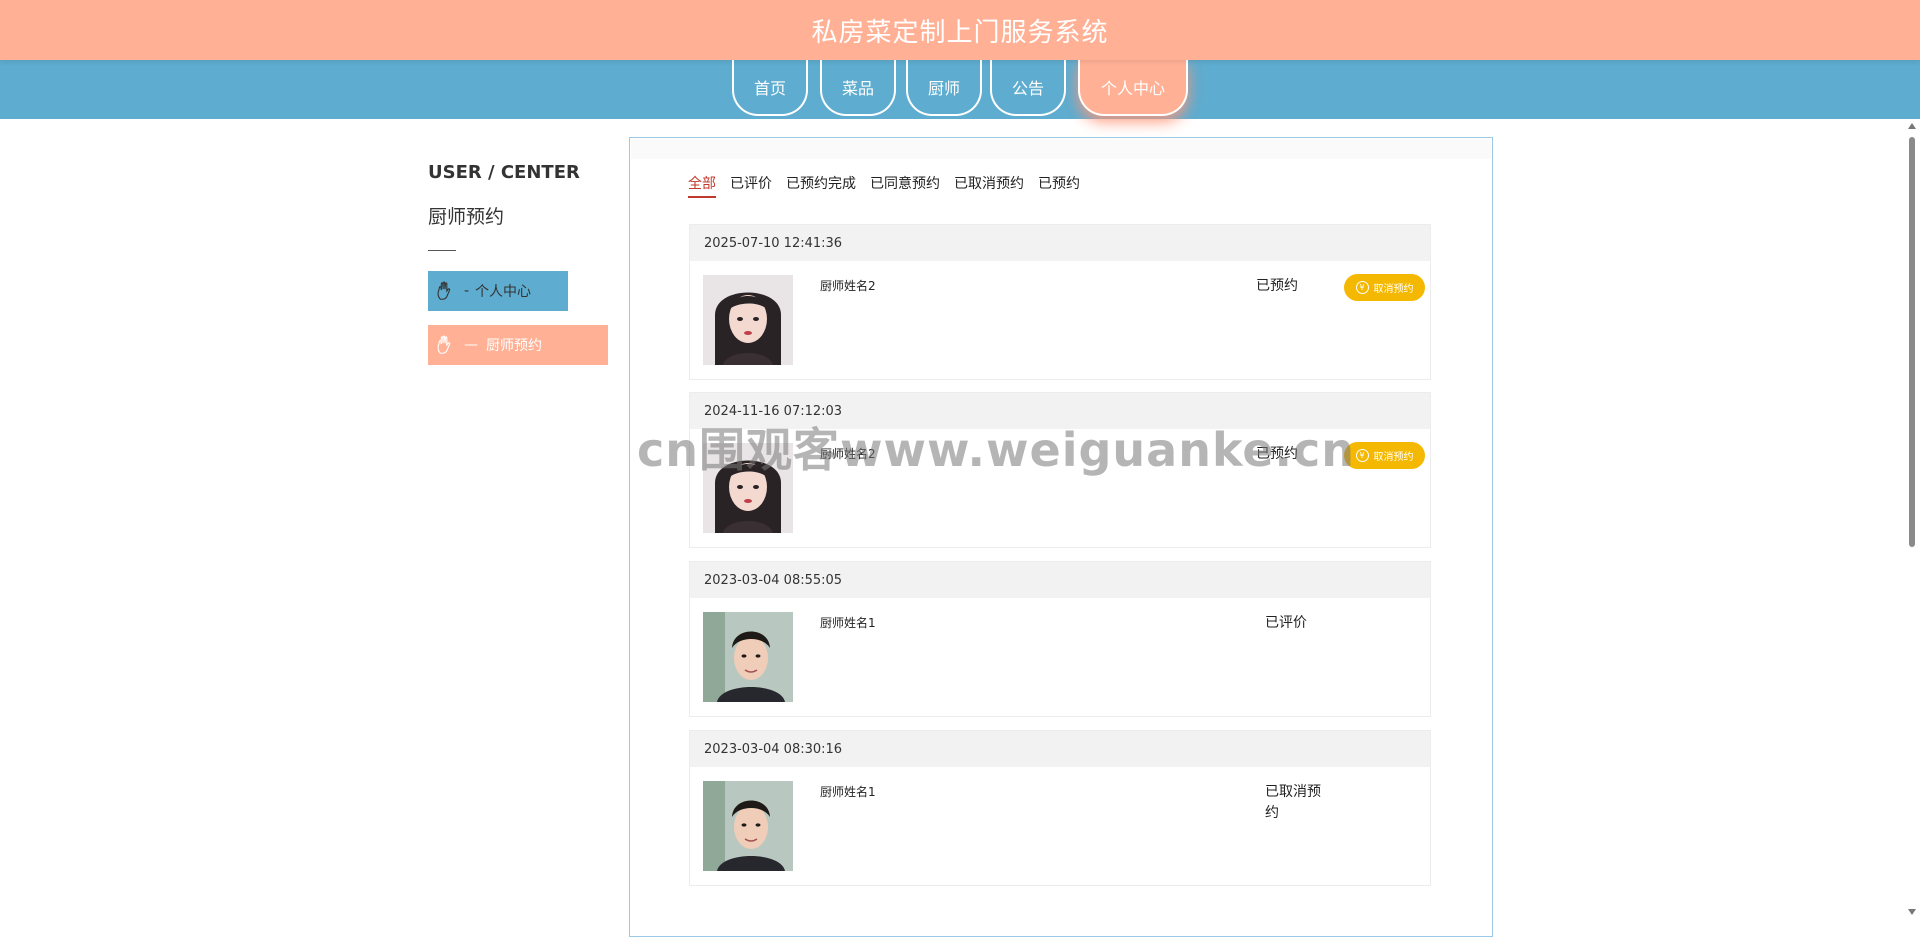 The height and width of the screenshot is (937, 1920). What do you see at coordinates (1059, 185) in the screenshot?
I see `tab-booked: 已预约` at bounding box center [1059, 185].